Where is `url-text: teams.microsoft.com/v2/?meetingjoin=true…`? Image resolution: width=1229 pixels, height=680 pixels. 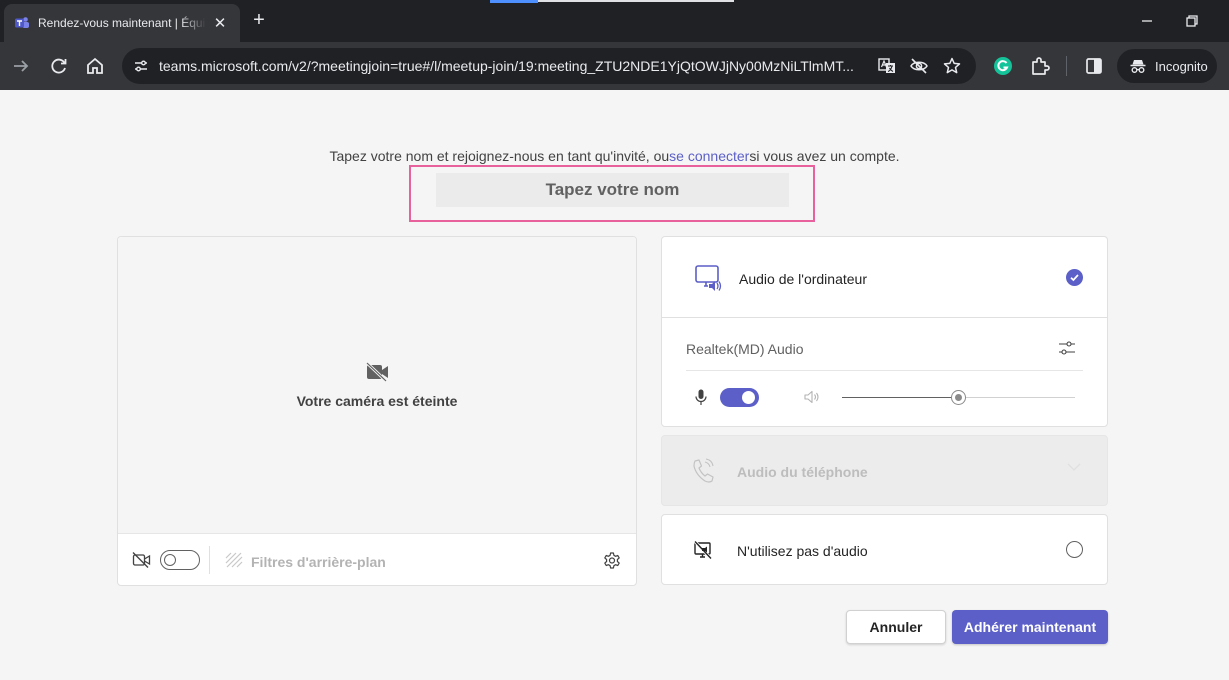 url-text: teams.microsoft.com/v2/?meetingjoin=true… is located at coordinates (515, 66).